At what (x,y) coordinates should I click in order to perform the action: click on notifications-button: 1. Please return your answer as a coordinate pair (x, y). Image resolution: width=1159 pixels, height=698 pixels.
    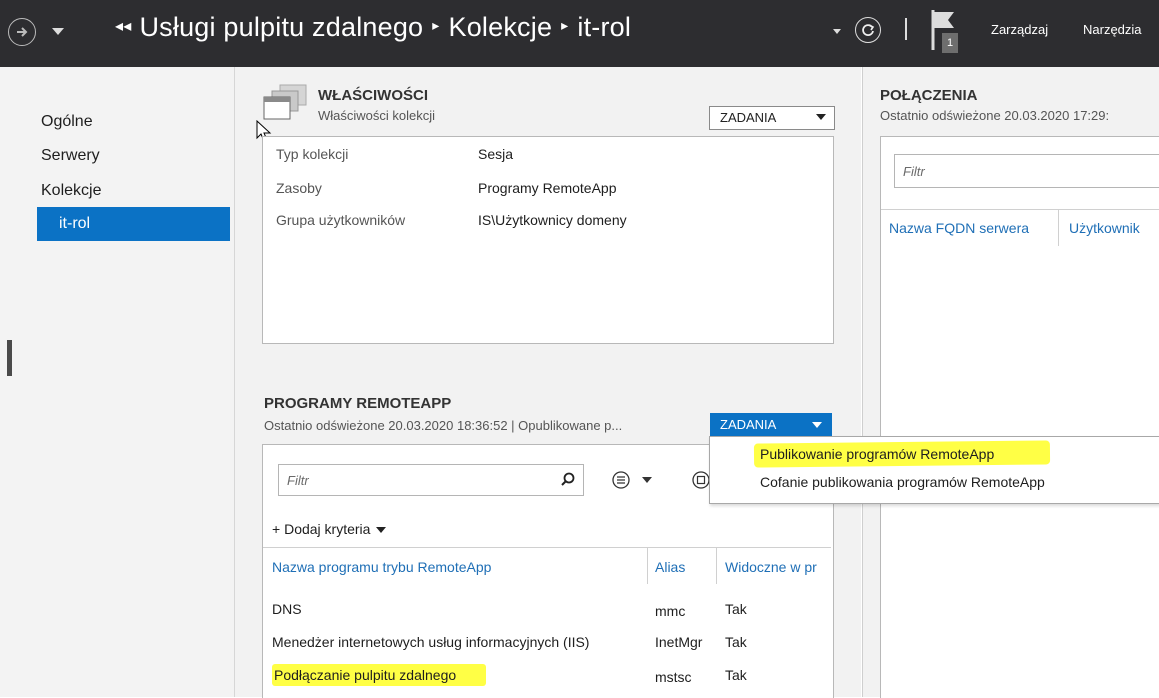
    Looking at the image, I should click on (945, 32).